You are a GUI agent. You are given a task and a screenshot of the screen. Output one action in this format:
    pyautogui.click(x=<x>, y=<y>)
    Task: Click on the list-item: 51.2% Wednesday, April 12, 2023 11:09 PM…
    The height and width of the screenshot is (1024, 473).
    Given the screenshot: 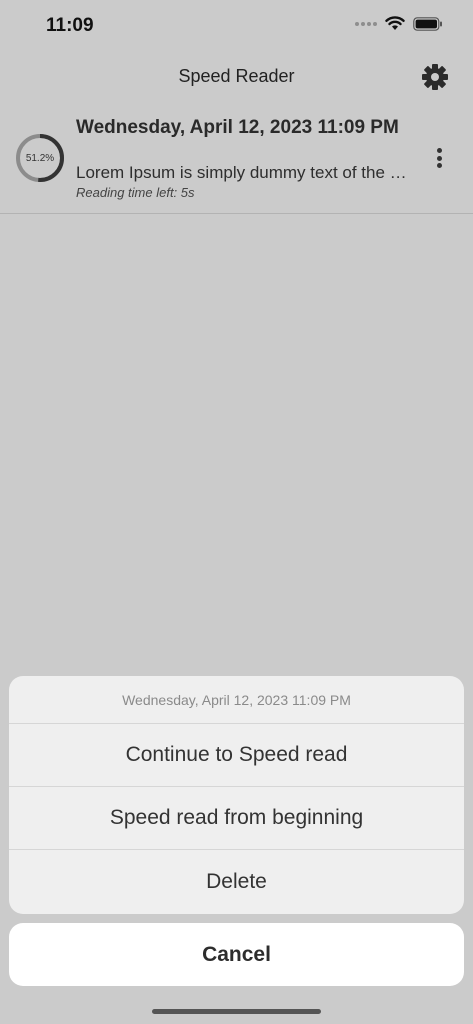 What is the action you would take?
    pyautogui.click(x=236, y=162)
    